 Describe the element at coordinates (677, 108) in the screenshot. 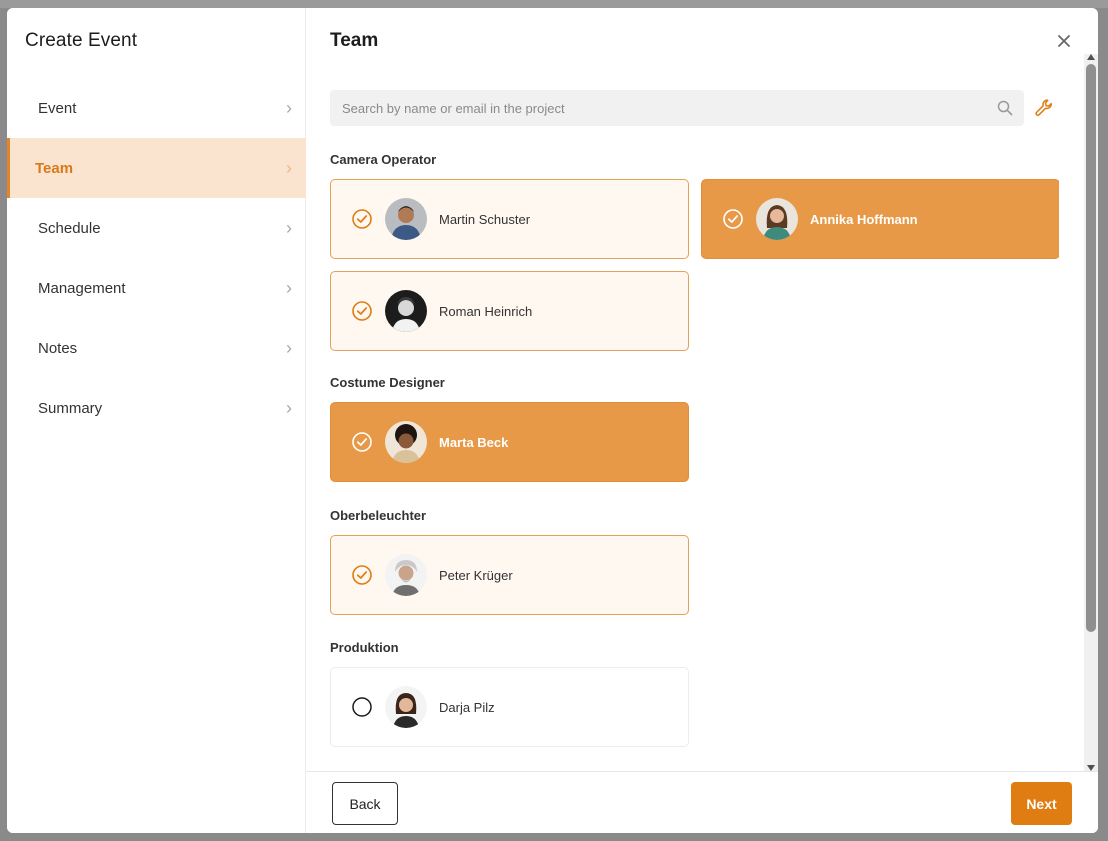

I see `member-search-input` at that location.